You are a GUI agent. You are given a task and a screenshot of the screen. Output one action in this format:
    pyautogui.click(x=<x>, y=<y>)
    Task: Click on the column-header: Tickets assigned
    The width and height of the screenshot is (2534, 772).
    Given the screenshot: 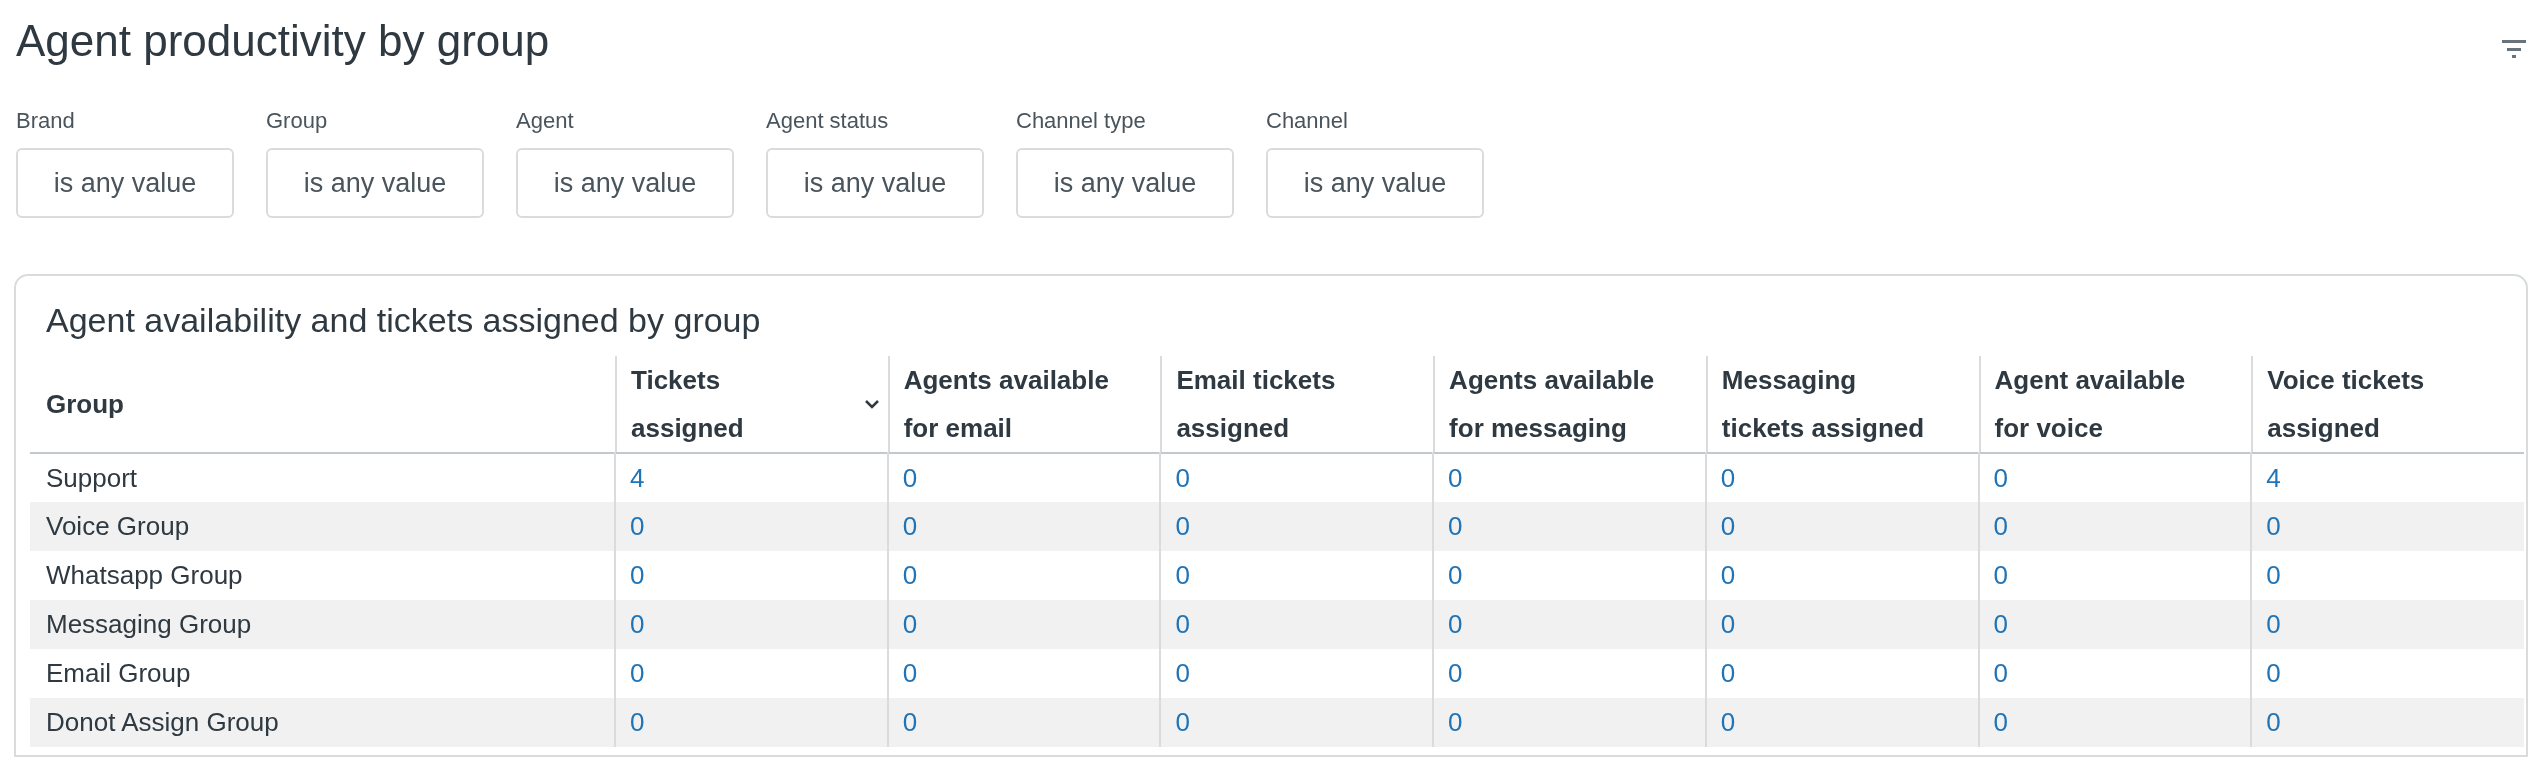 What is the action you would take?
    pyautogui.click(x=751, y=404)
    